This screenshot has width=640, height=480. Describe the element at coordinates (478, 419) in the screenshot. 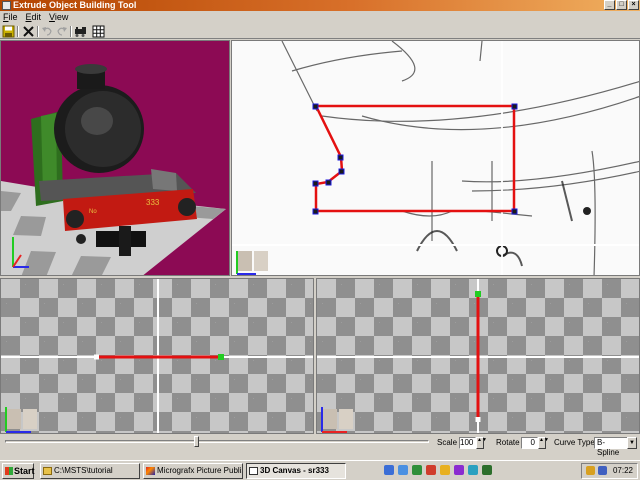

I see `depth-start-handle` at that location.